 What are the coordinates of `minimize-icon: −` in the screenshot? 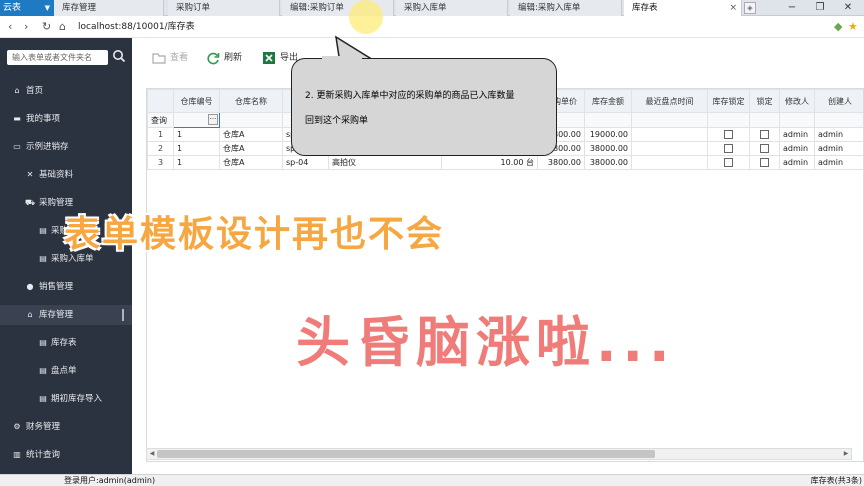 It's located at (792, 8).